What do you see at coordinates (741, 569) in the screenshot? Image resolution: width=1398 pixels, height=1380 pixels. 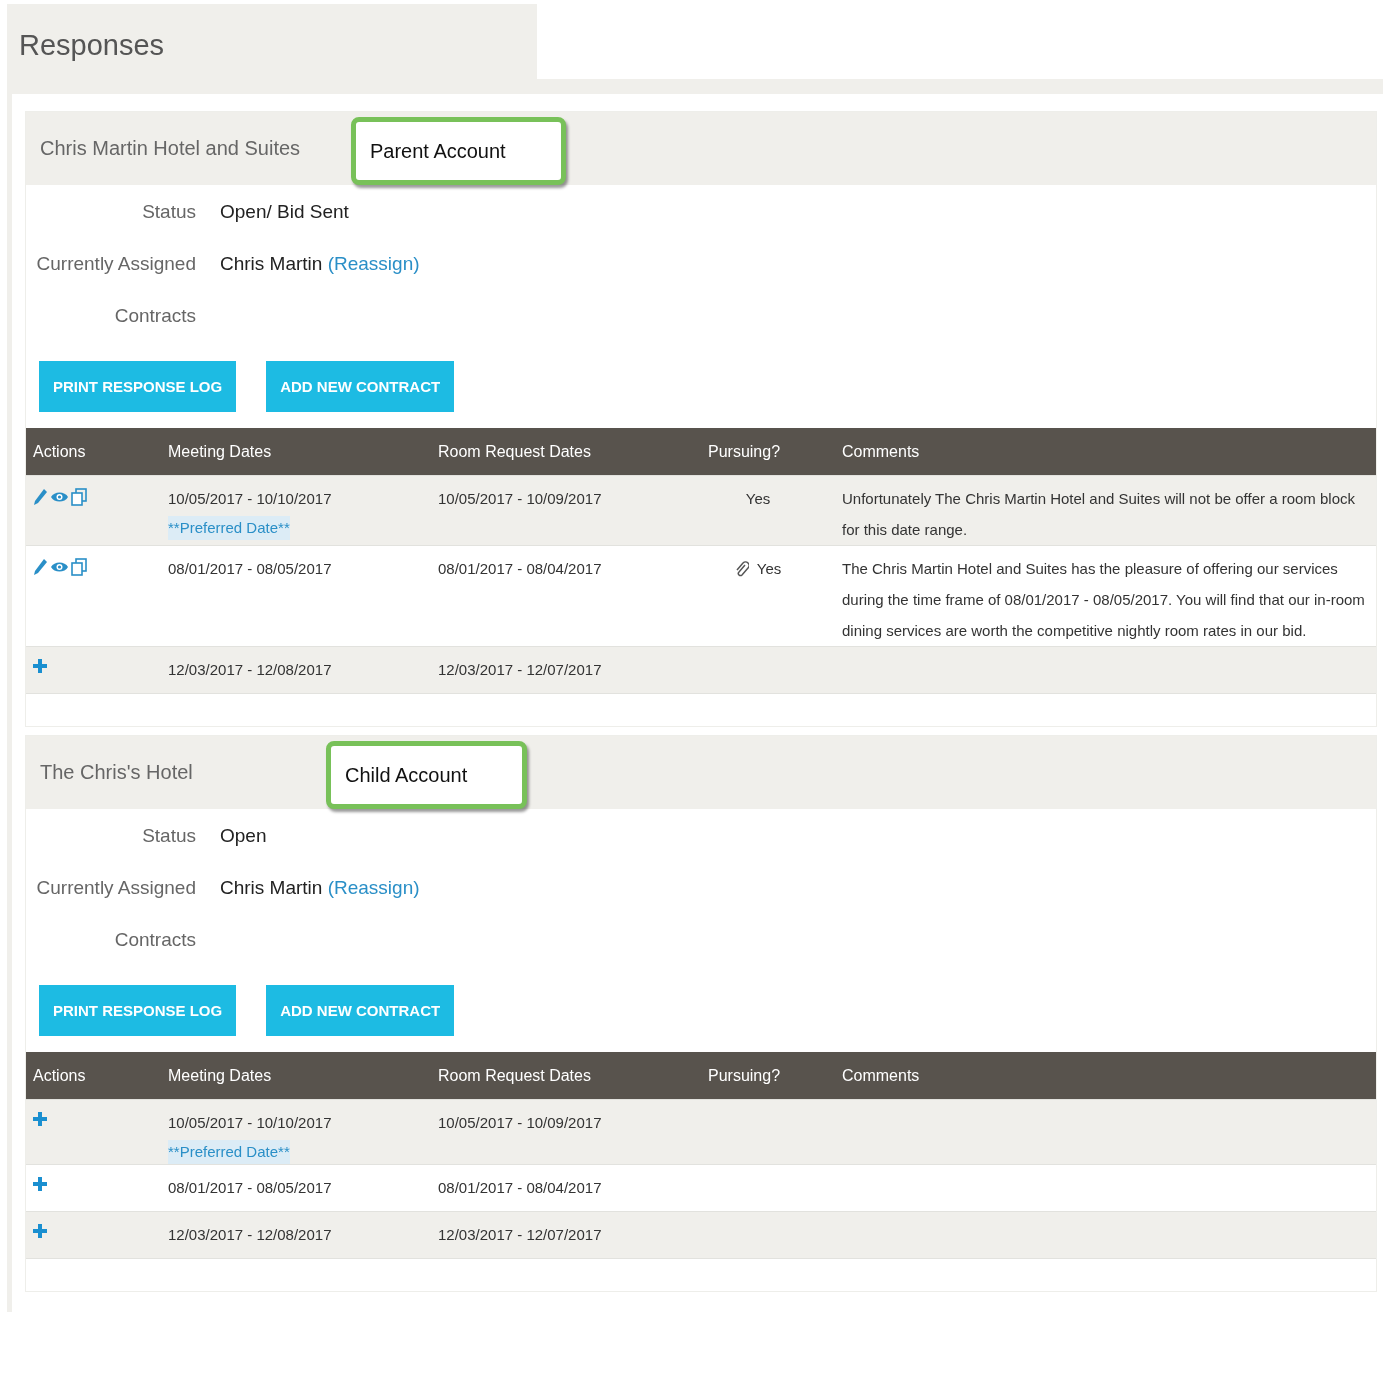 I see `paperclip-icon` at bounding box center [741, 569].